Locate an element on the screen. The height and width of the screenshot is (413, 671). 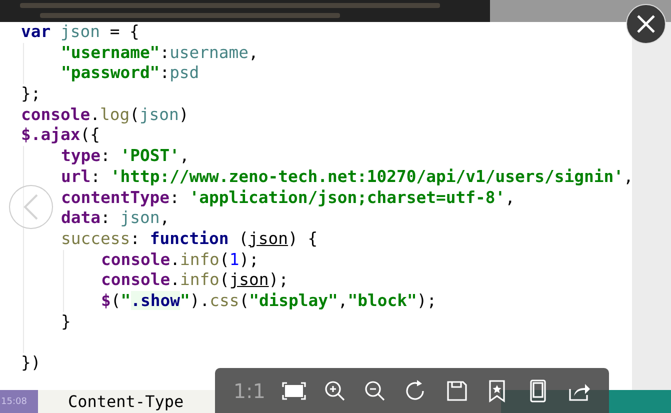
close-icon is located at coordinates (646, 24).